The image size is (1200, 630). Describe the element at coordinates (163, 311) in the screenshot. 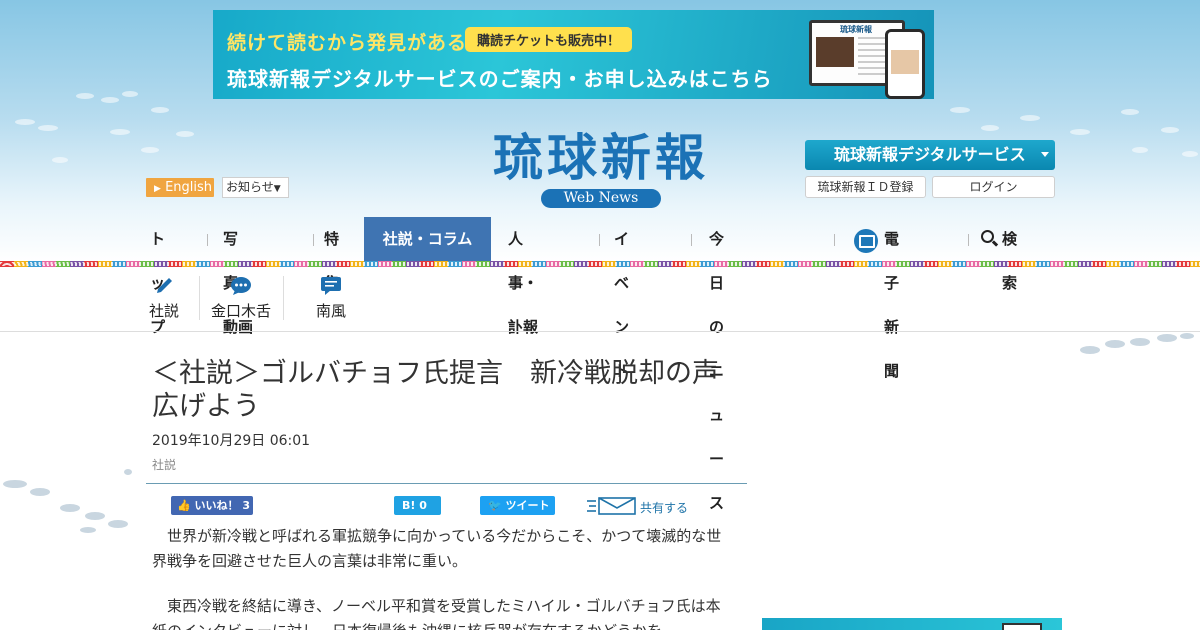

I see `subnav-label: 社説` at that location.